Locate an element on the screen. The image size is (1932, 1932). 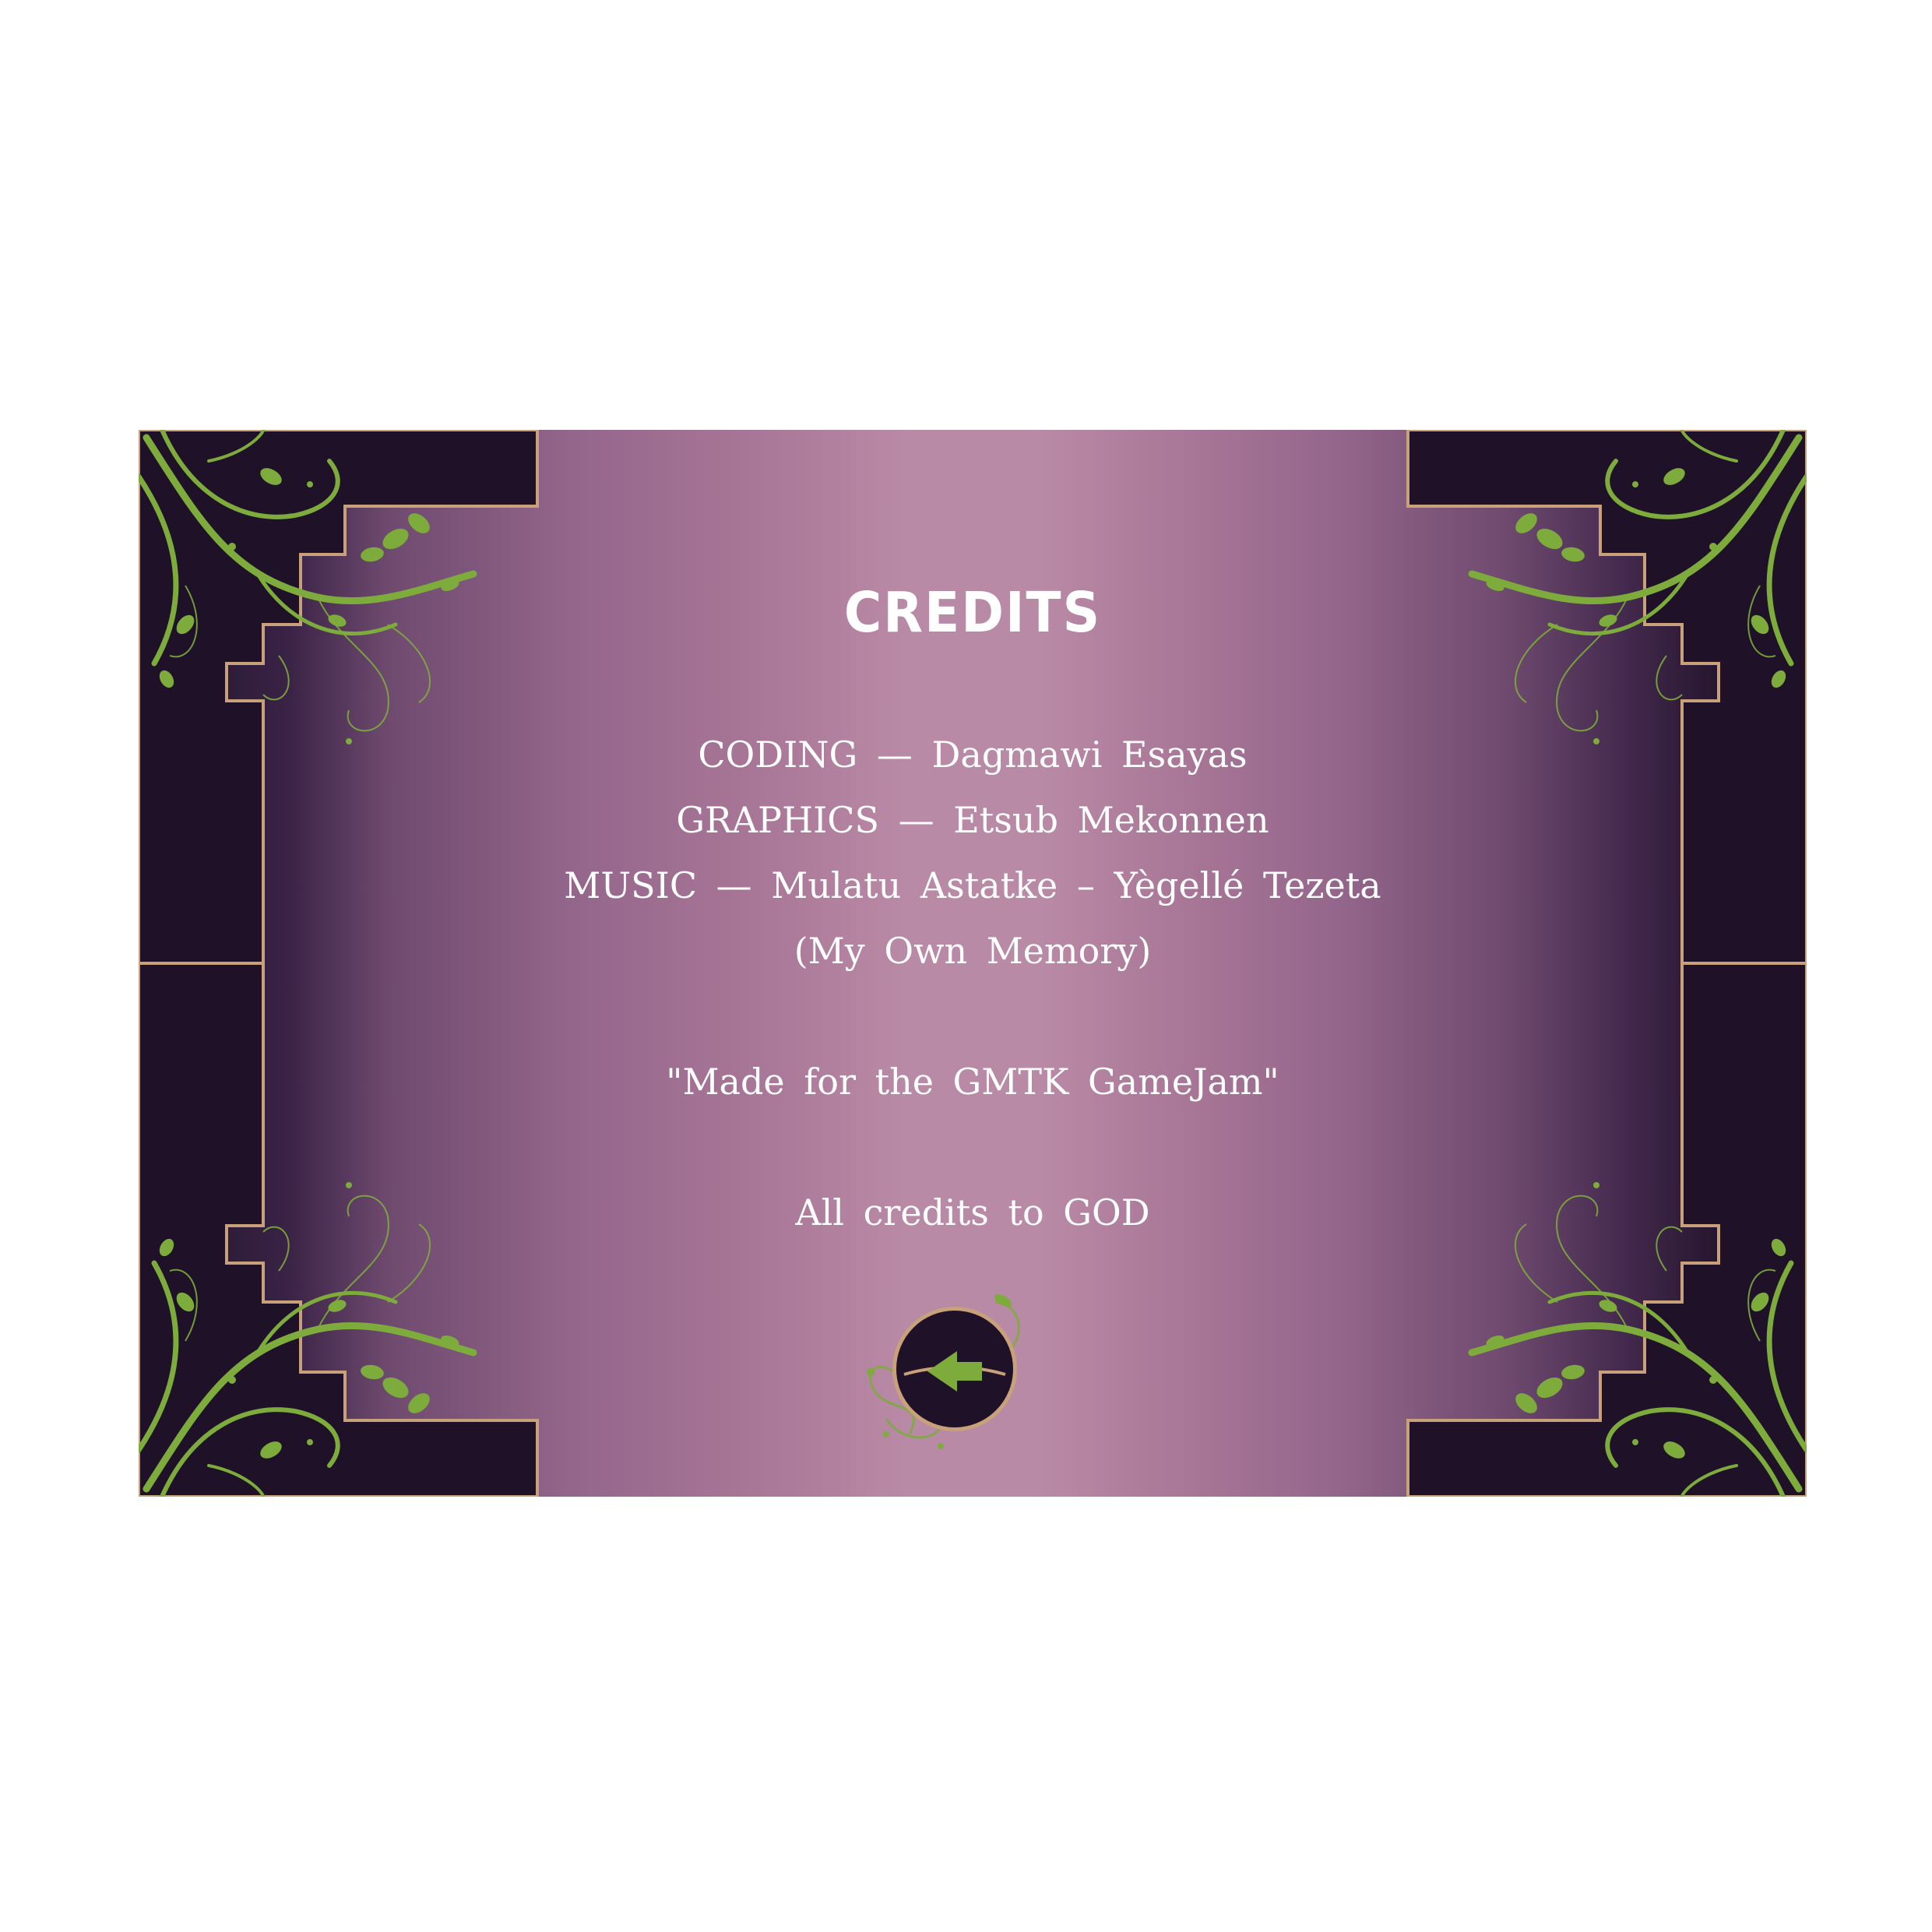
back-button is located at coordinates (954, 1369).